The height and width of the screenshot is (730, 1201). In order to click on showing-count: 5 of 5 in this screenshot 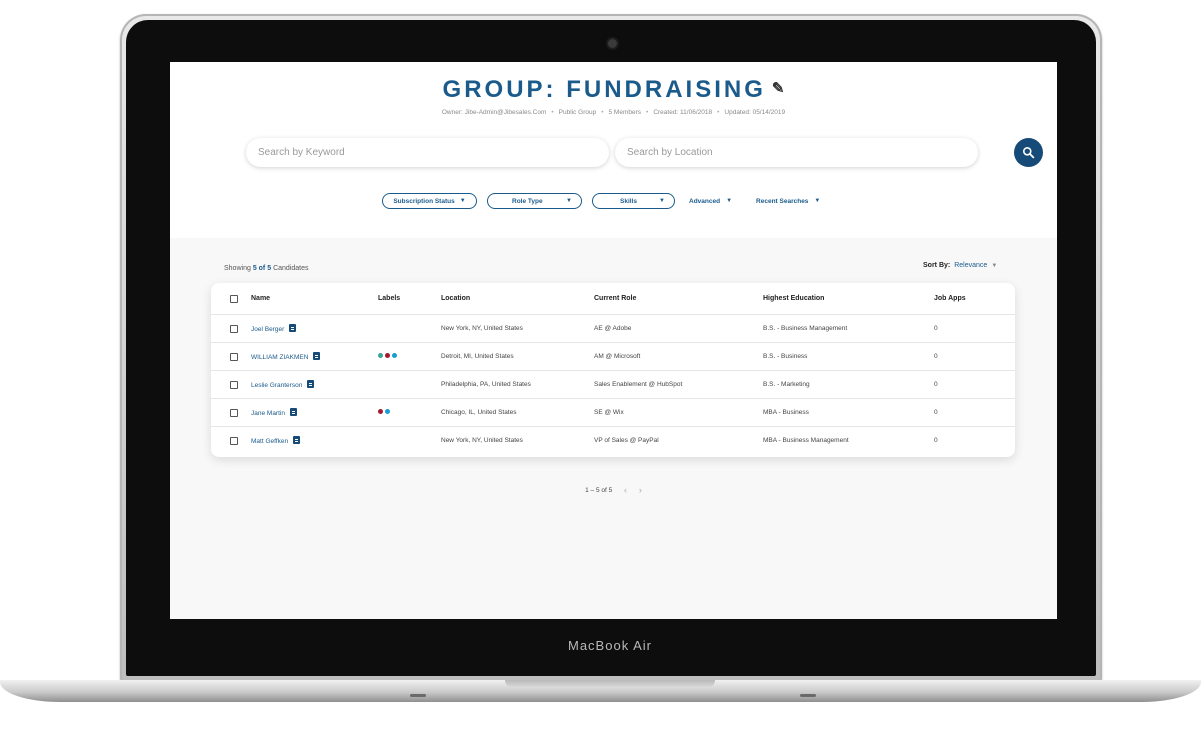, I will do `click(262, 268)`.